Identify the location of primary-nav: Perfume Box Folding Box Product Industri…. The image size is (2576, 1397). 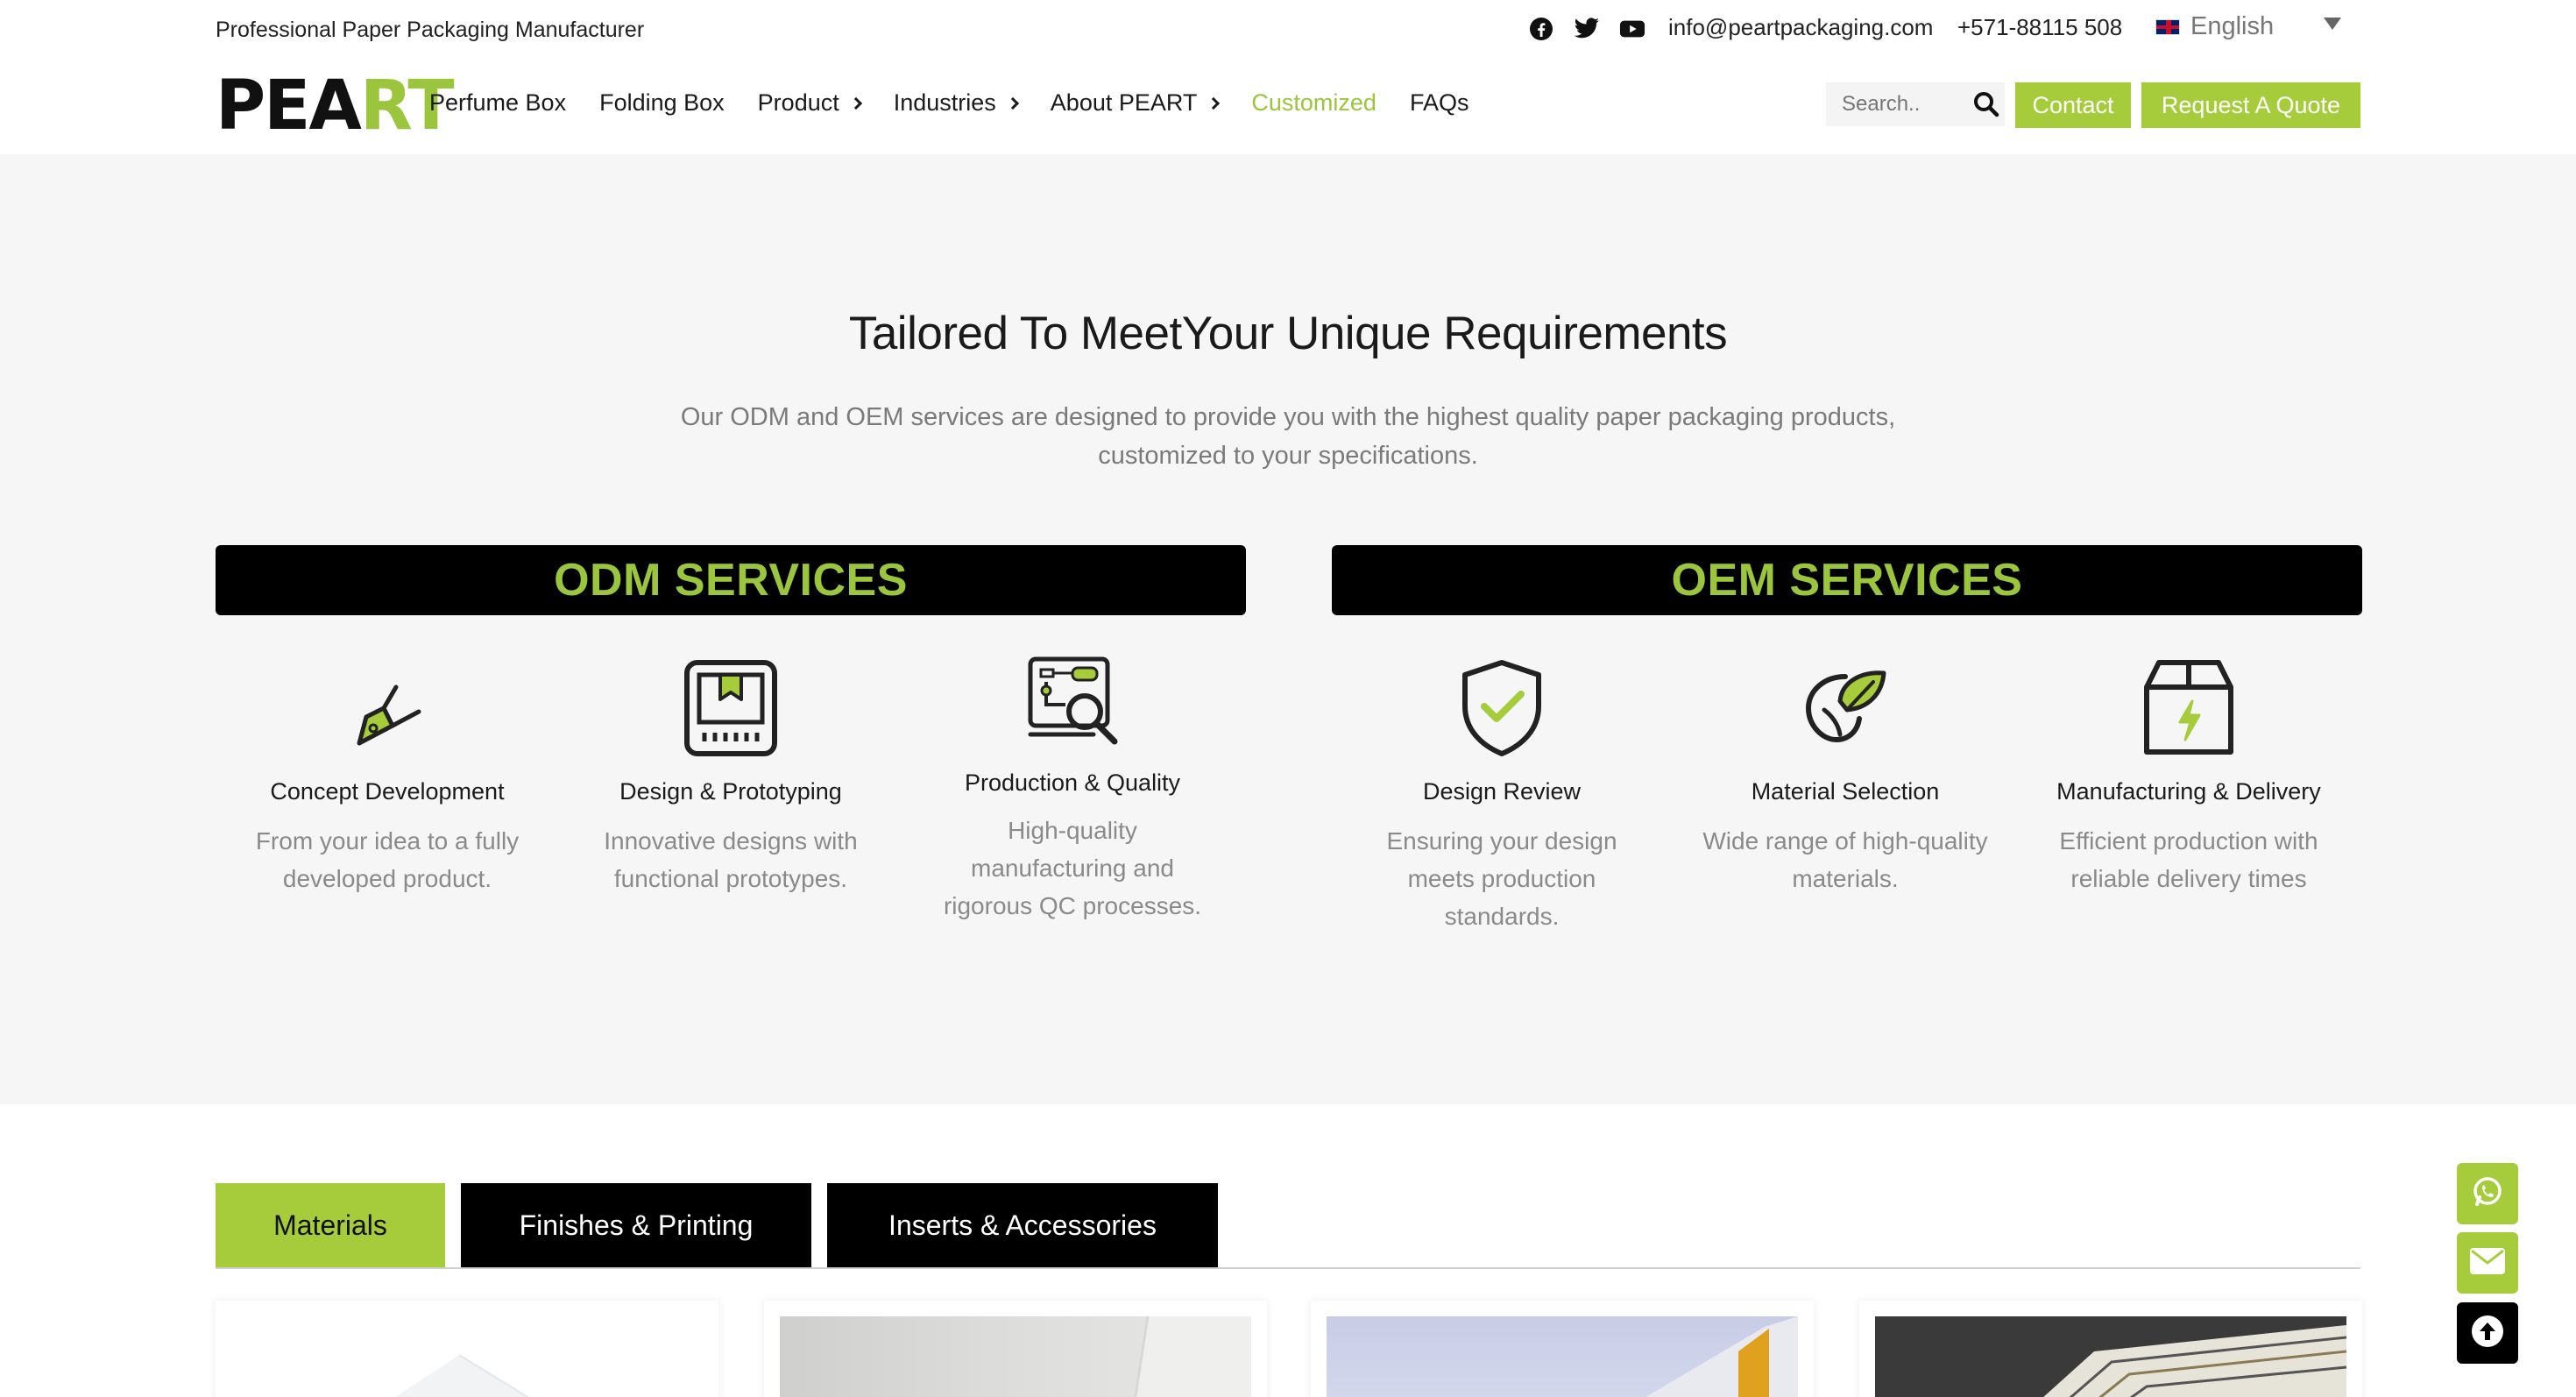
(965, 103).